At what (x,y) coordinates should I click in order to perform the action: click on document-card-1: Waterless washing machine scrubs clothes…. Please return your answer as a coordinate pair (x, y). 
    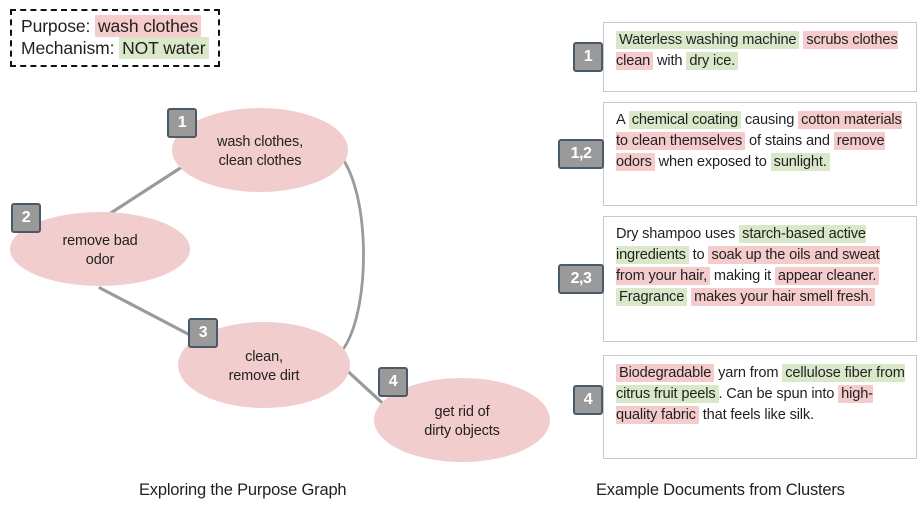
    Looking at the image, I should click on (760, 57).